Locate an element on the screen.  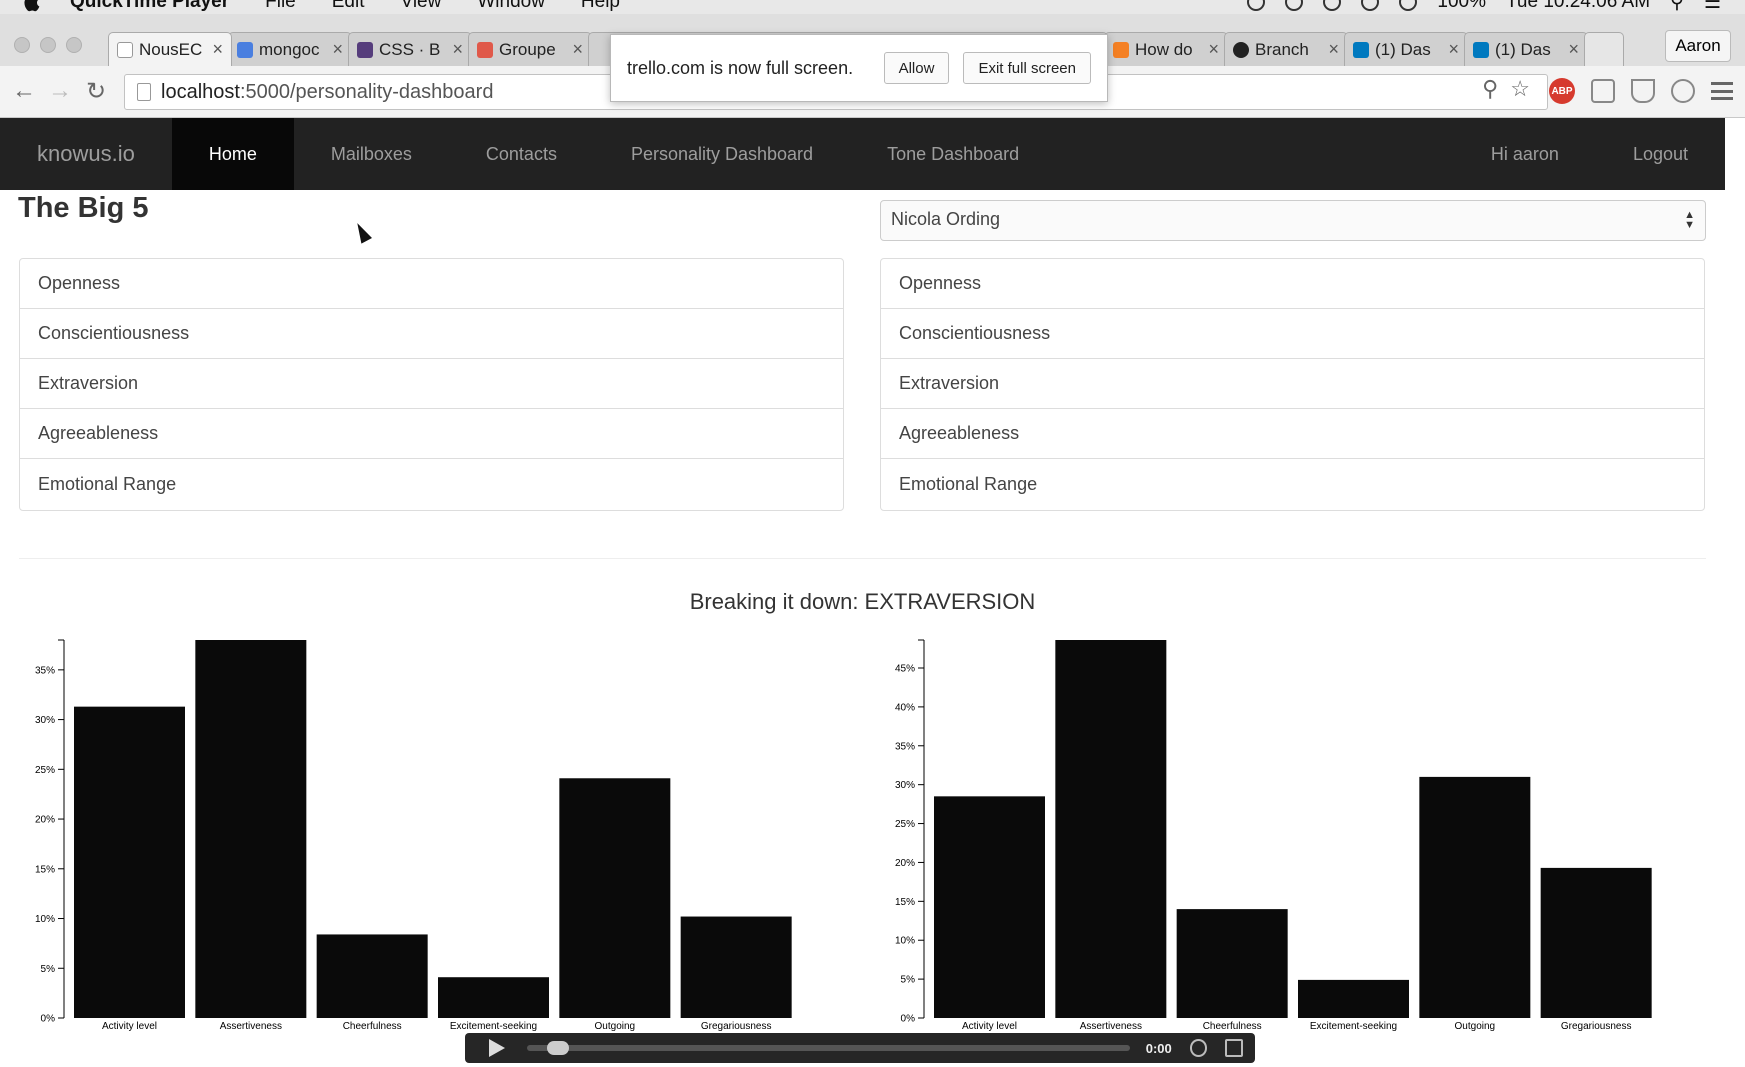
extension-icons: ABP is located at coordinates (1641, 91).